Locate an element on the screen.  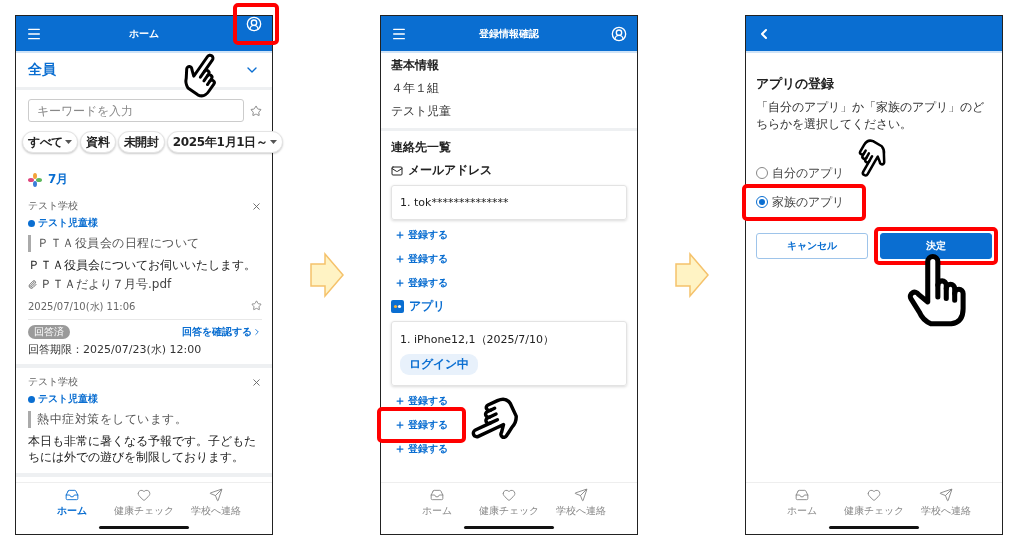
screen-heading: アプリの登録 is located at coordinates (795, 84).